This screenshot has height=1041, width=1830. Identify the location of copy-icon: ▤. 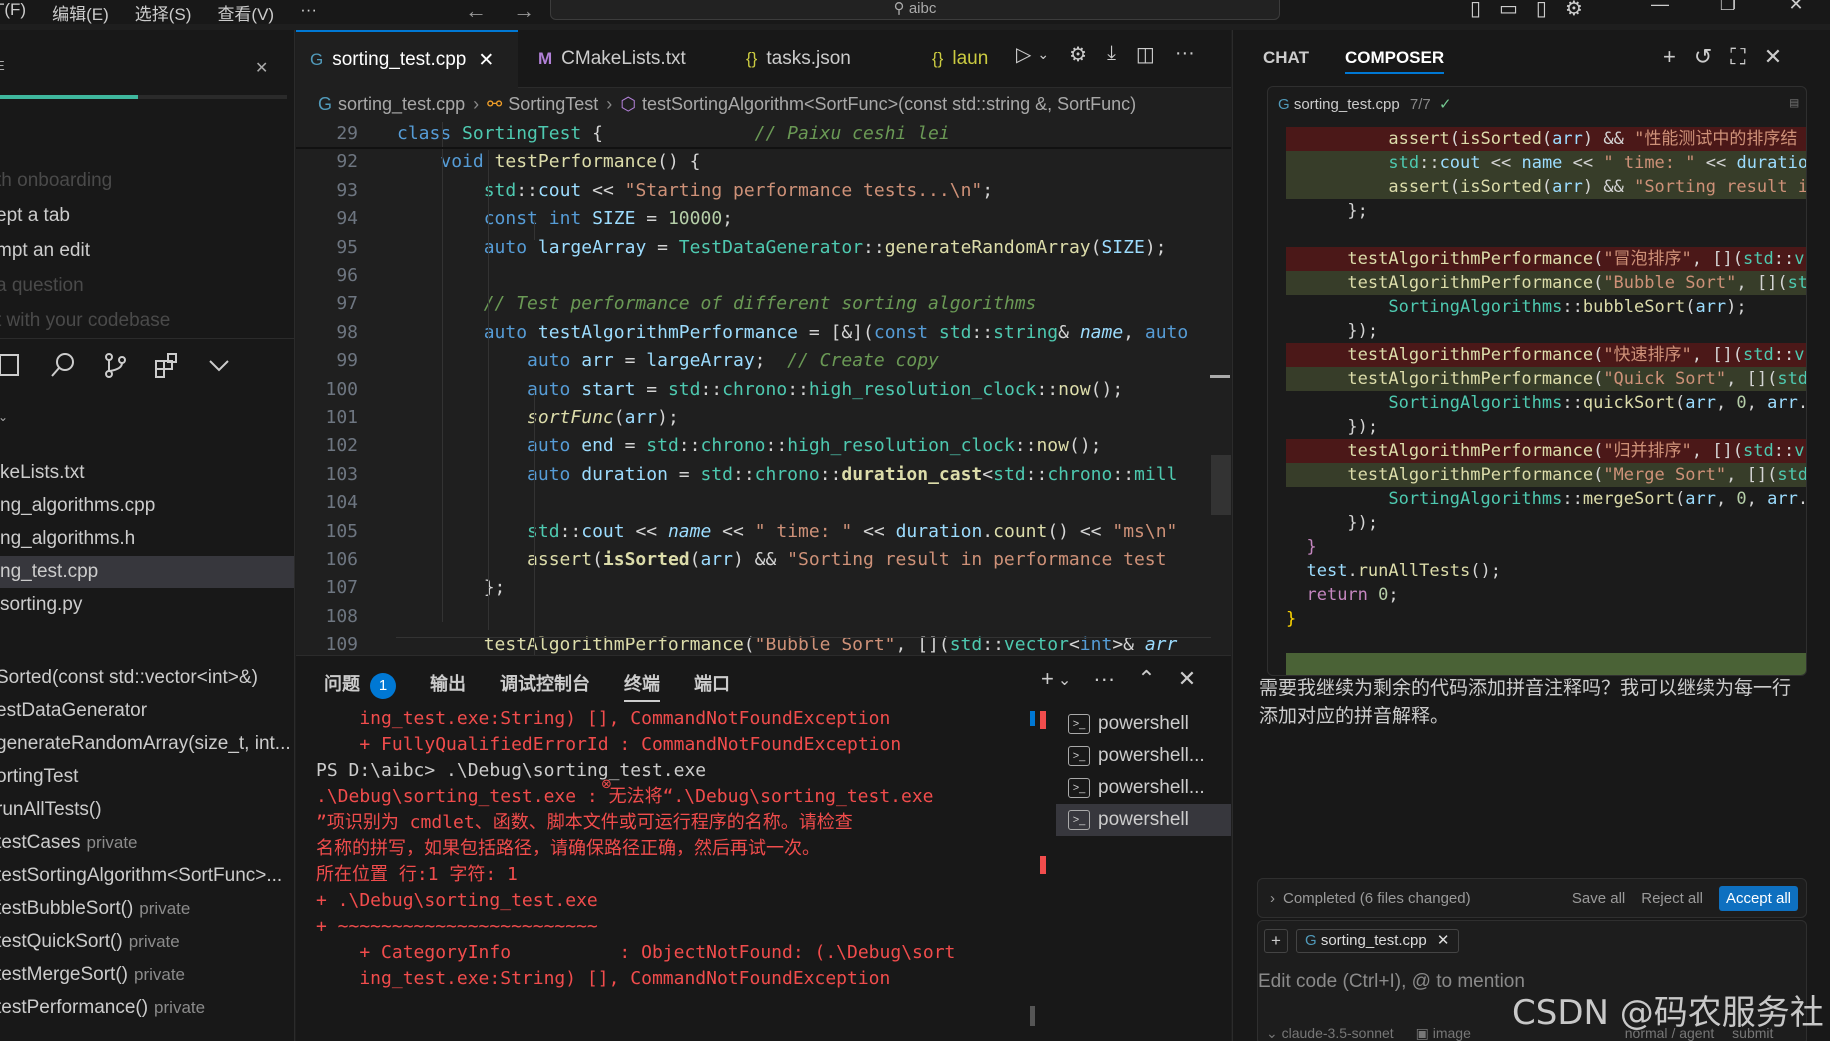
(1794, 103).